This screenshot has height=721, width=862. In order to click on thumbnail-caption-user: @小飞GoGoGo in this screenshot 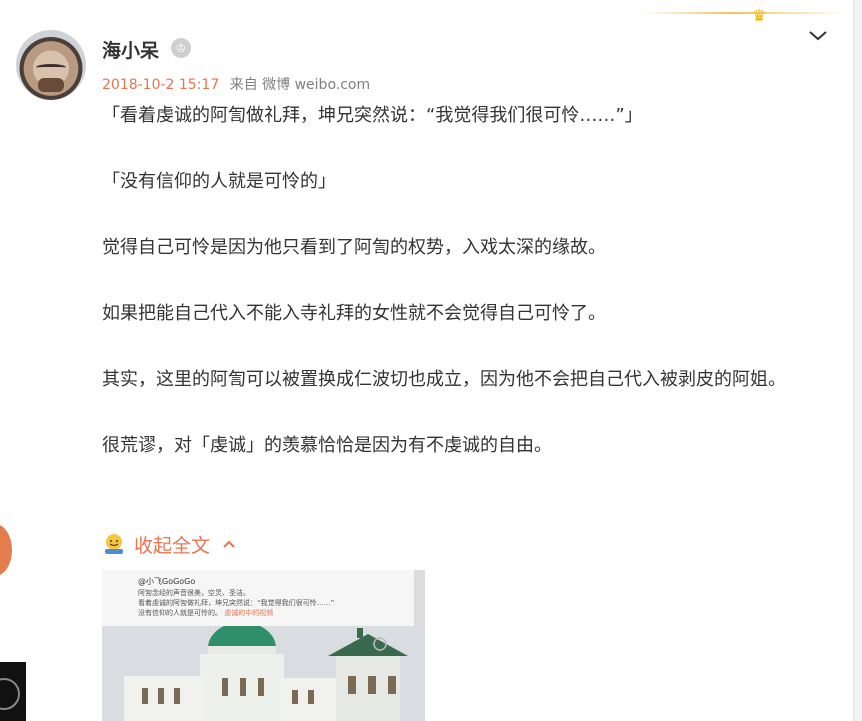, I will do `click(167, 581)`.